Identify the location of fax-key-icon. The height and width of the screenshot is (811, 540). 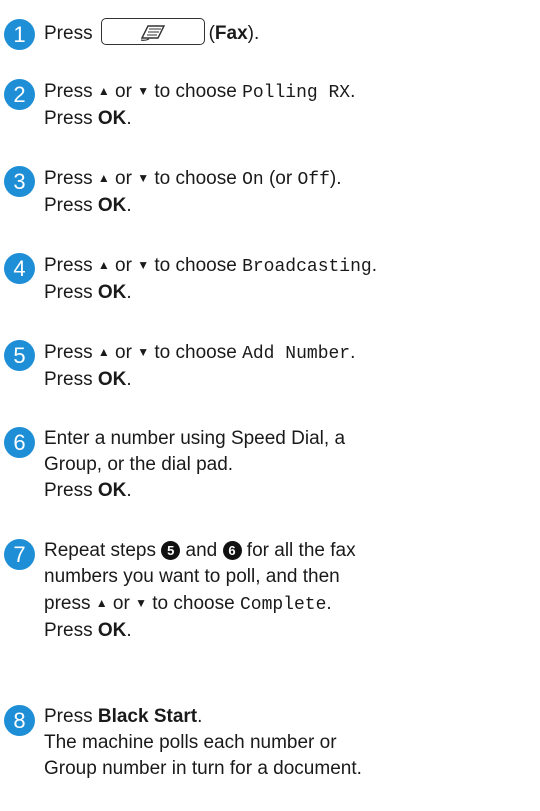
(152, 31).